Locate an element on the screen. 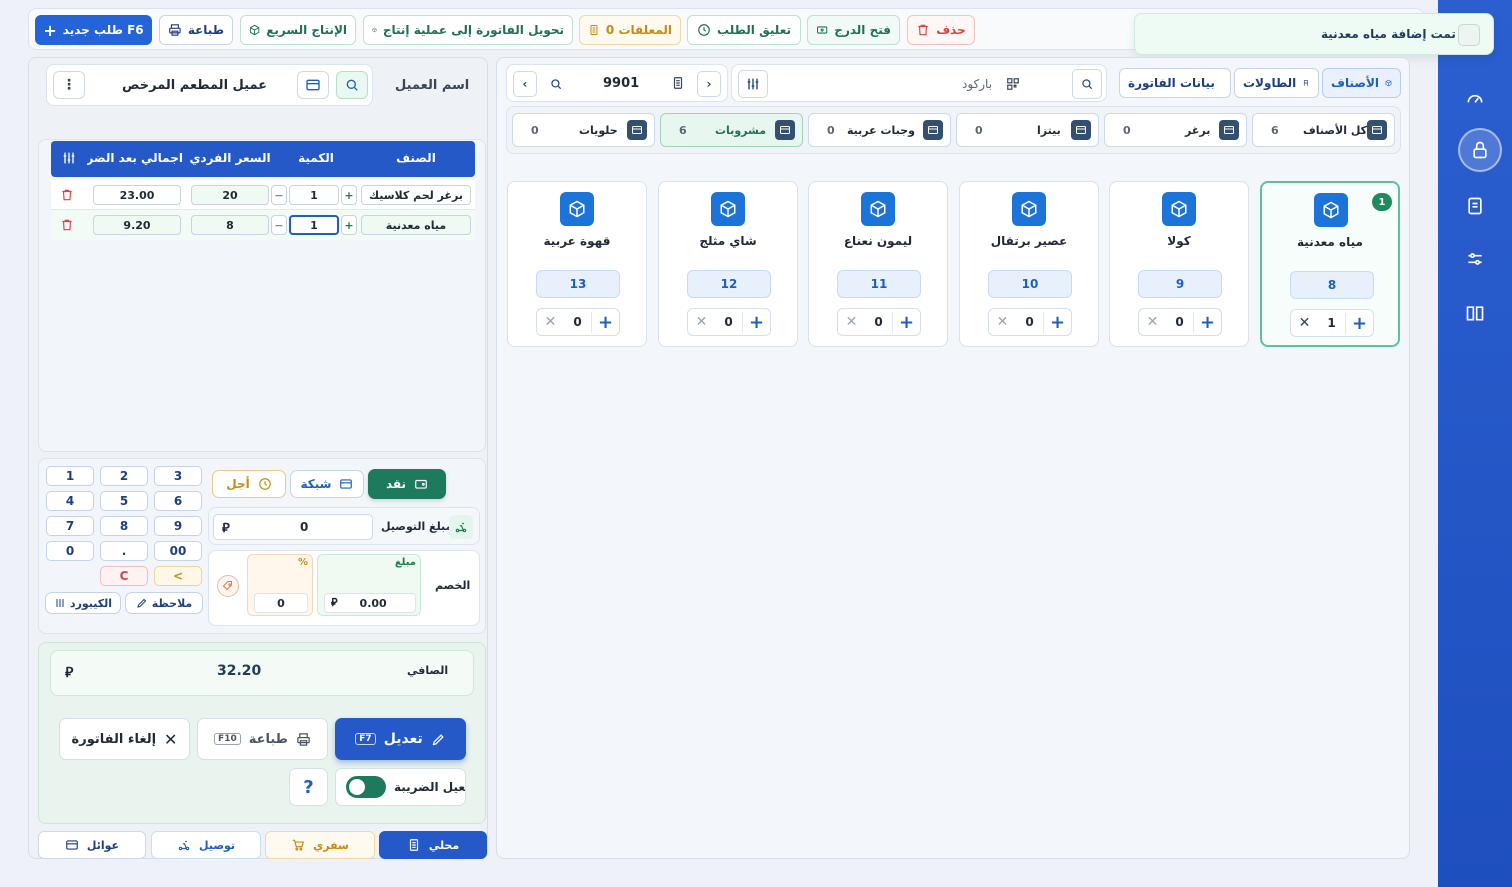 The width and height of the screenshot is (1512, 887). product-card: عصير برتقال 10 ✕ 0 + is located at coordinates (1029, 264).